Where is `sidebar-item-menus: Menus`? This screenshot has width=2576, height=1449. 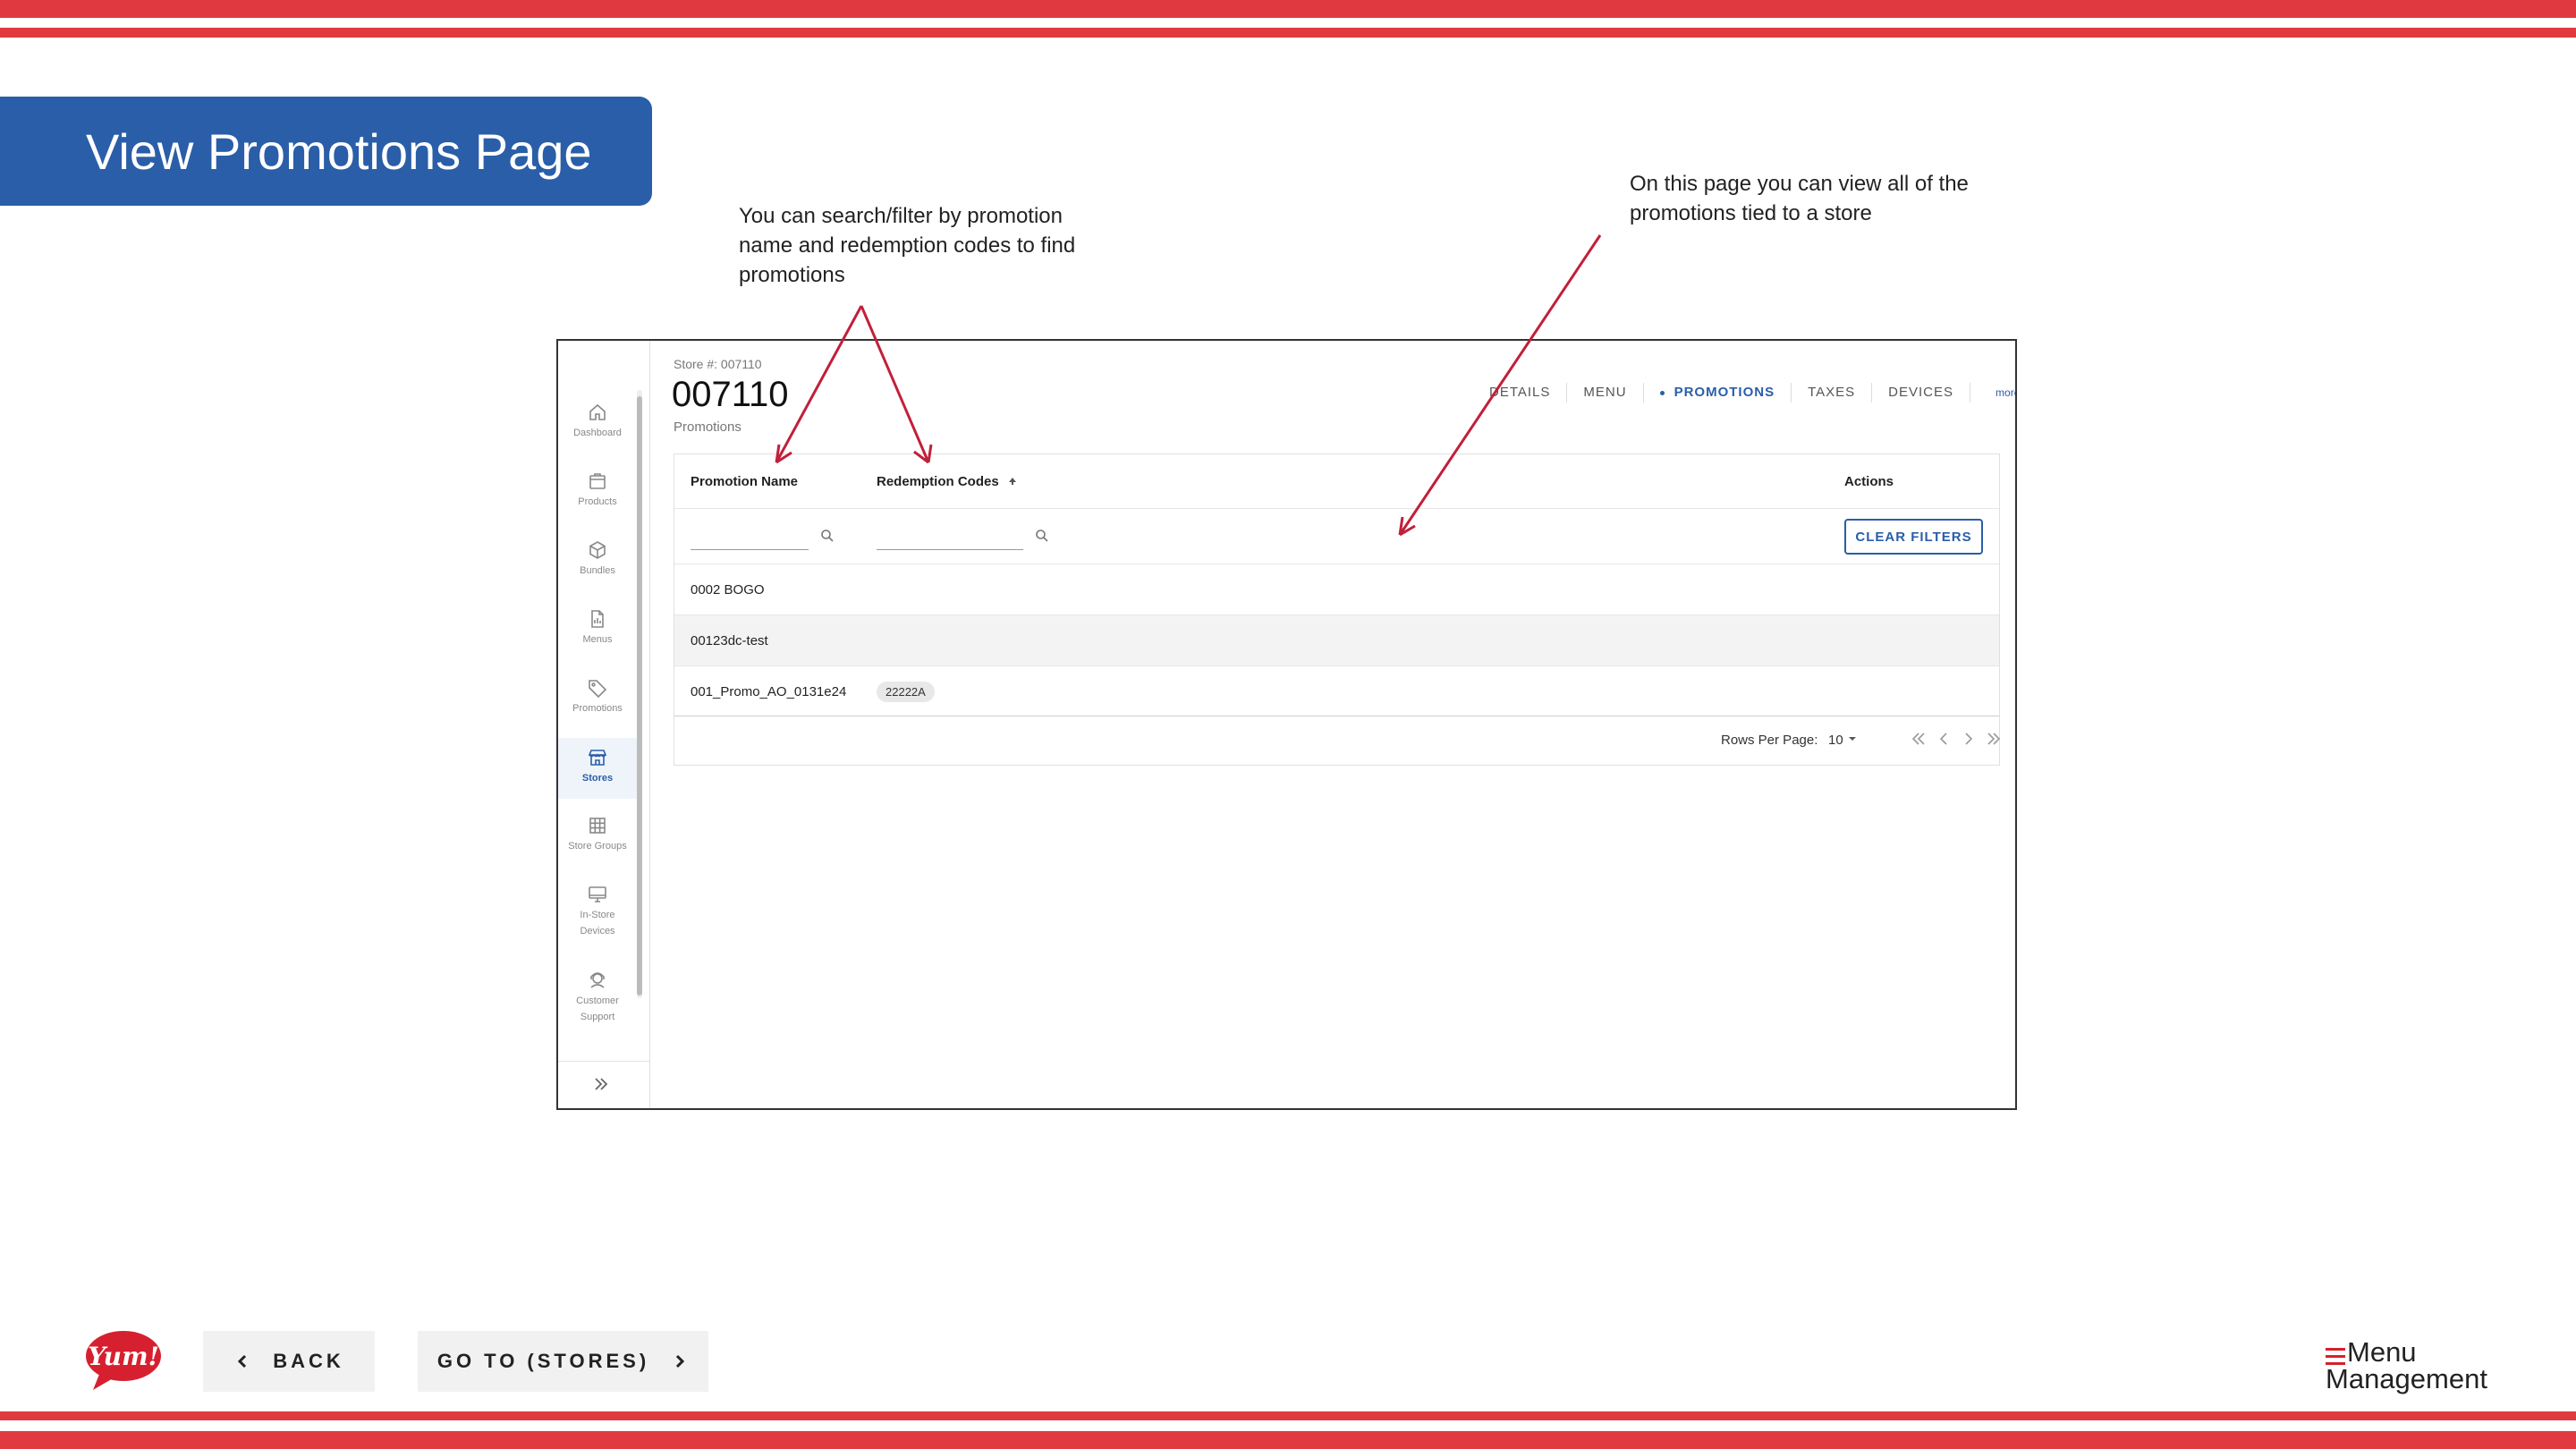
sidebar-item-menus: Menus is located at coordinates (597, 628).